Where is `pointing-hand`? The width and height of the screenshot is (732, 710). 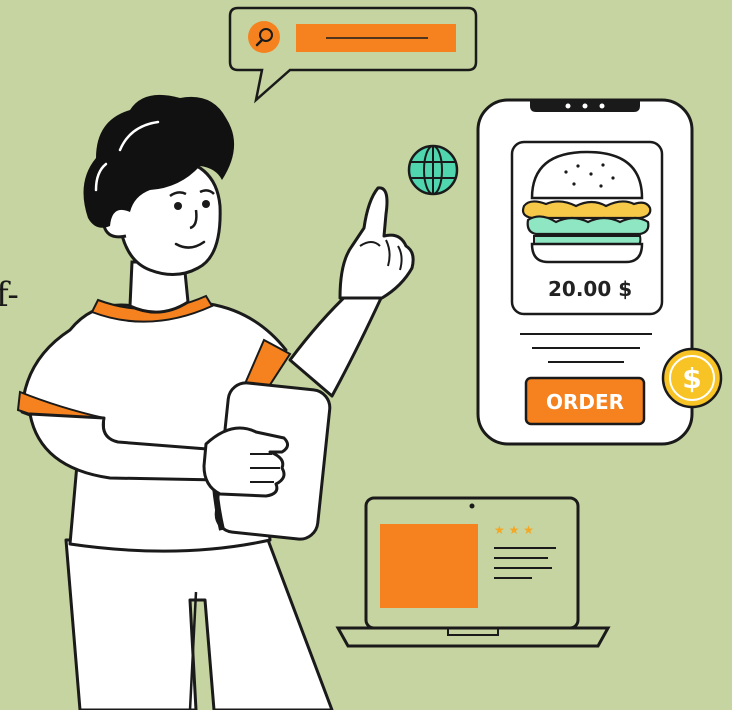
pointing-hand is located at coordinates (376, 243).